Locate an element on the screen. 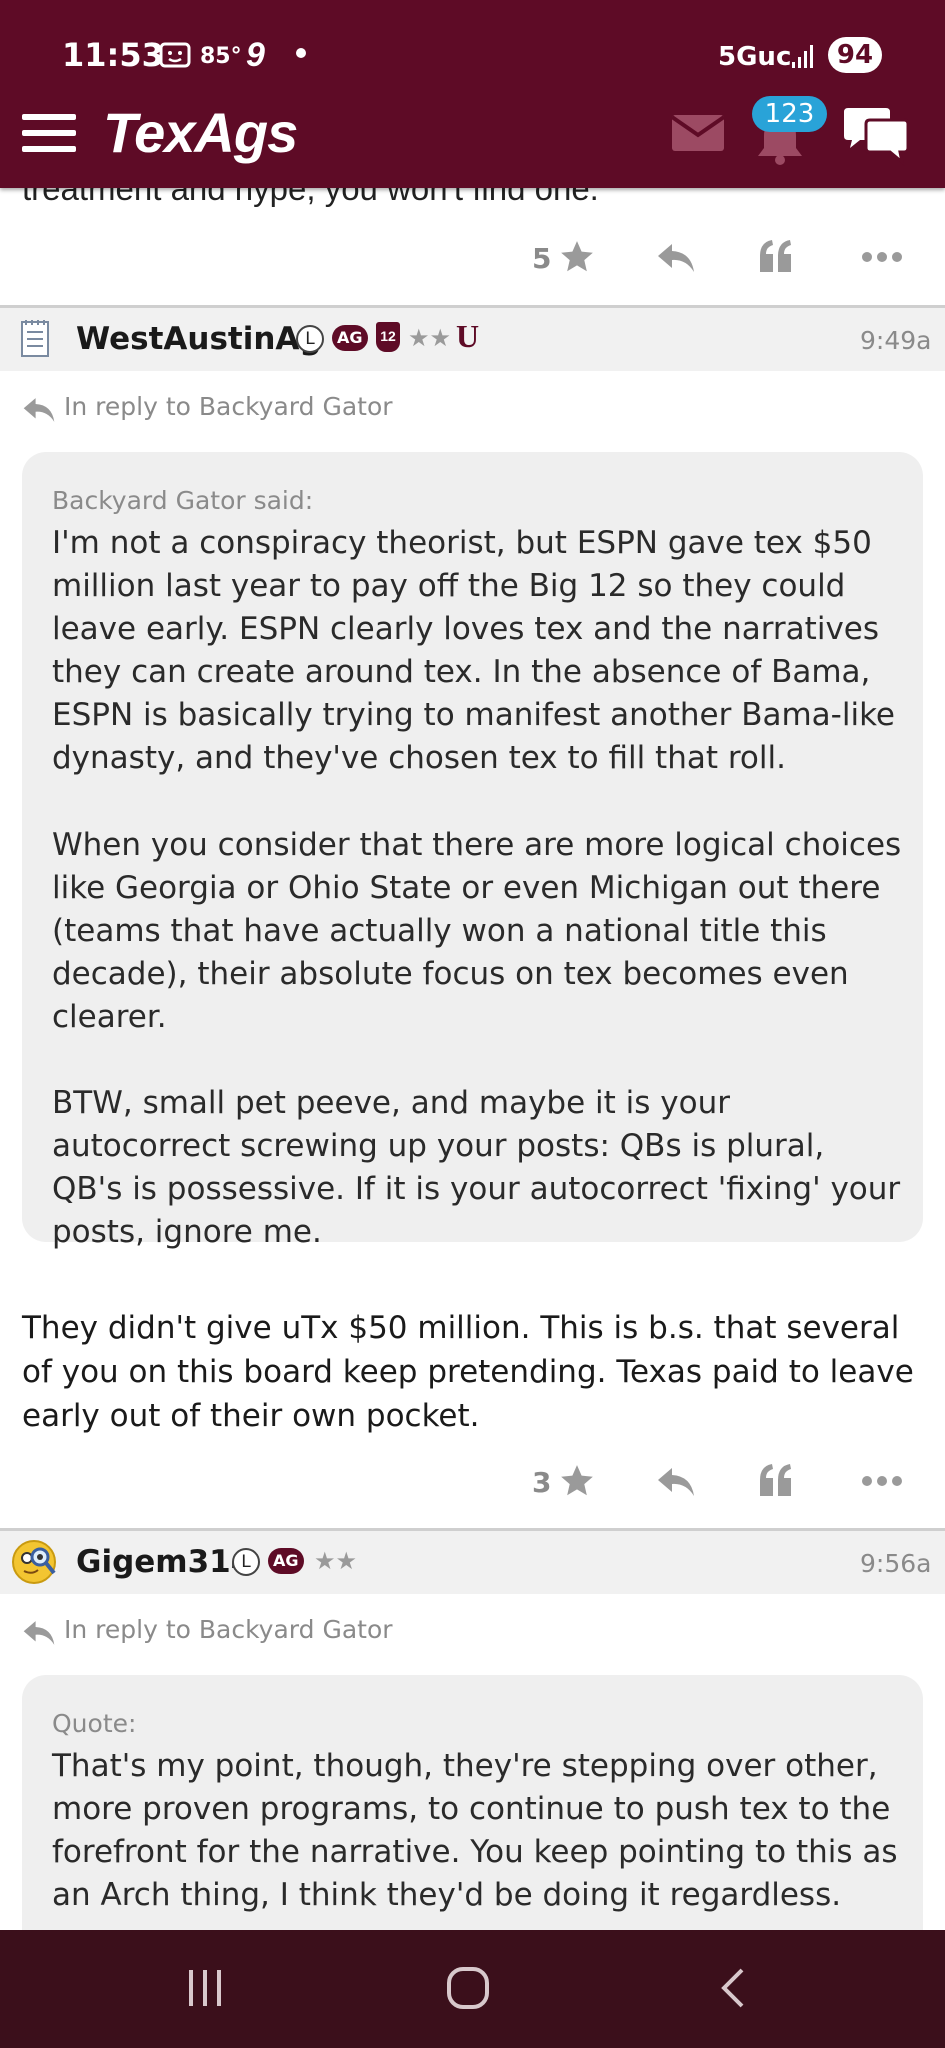 The height and width of the screenshot is (2048, 945). post-time: 9:49a is located at coordinates (896, 340).